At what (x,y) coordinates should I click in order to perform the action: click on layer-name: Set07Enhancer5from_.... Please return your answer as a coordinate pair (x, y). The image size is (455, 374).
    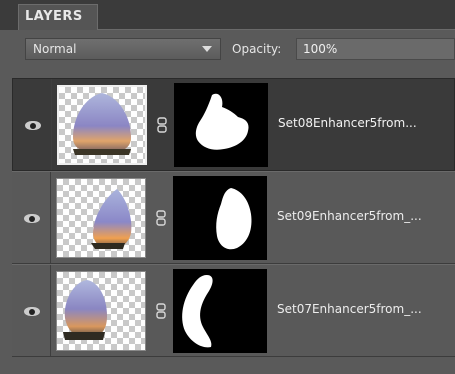
    Looking at the image, I should click on (366, 309).